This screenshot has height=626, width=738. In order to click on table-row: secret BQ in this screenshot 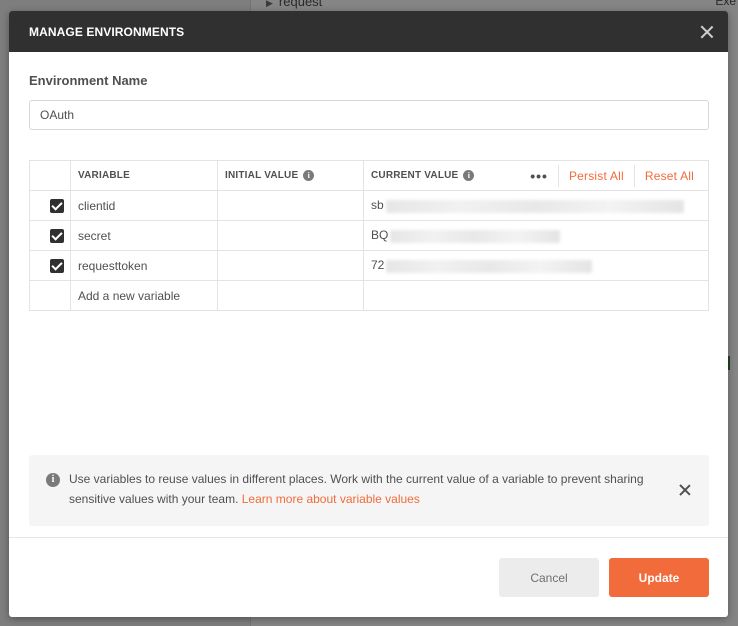, I will do `click(369, 235)`.